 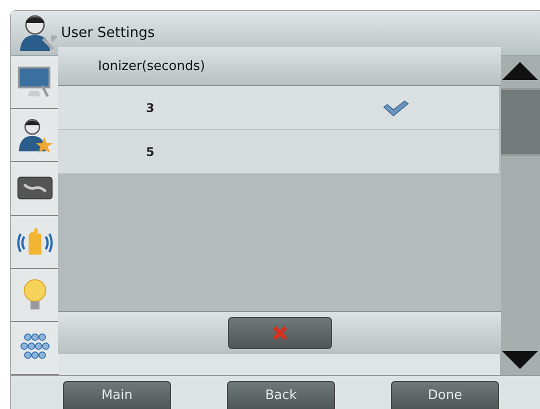 I want to click on scroll-thumb, so click(x=520, y=122).